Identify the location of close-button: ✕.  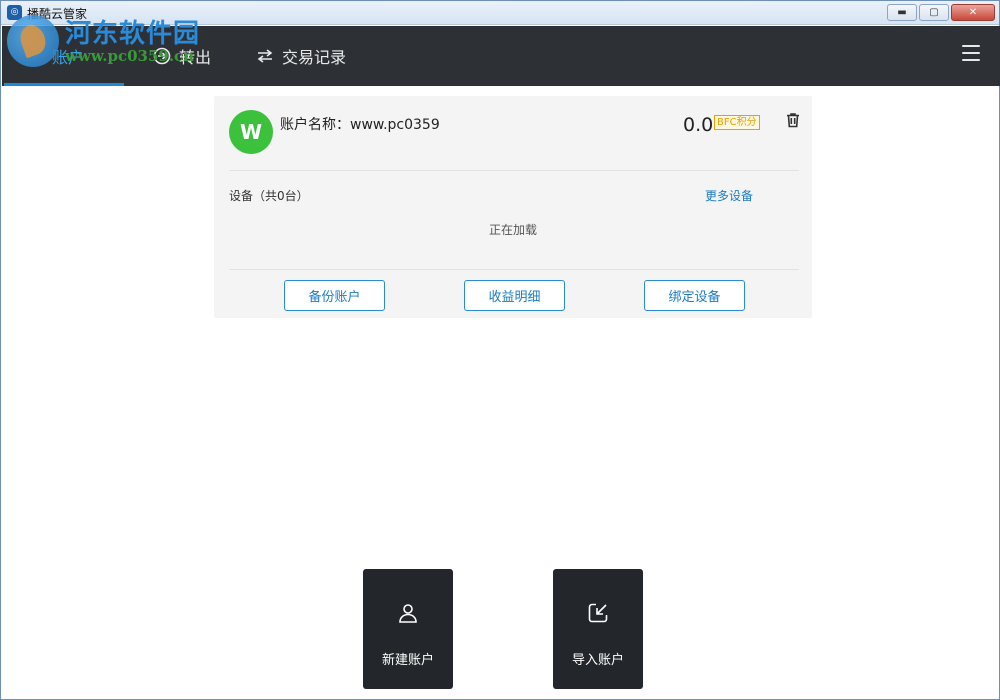
(973, 12).